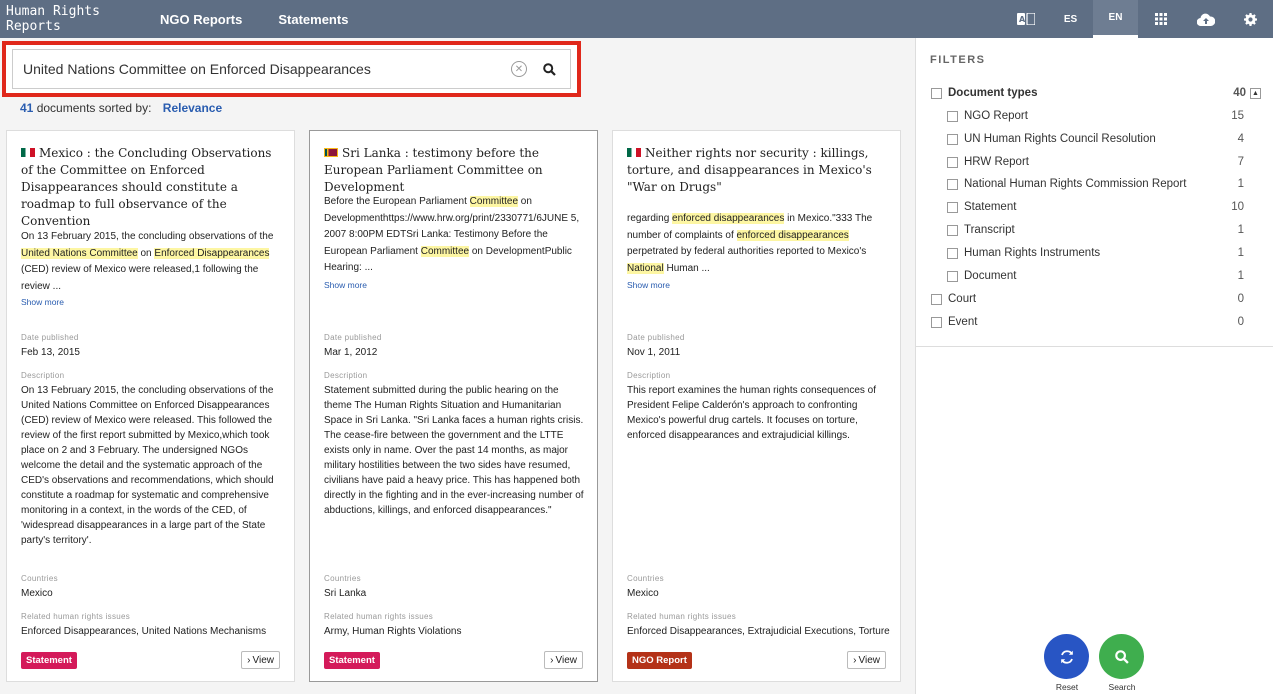 The image size is (1273, 694). What do you see at coordinates (1205, 19) in the screenshot?
I see `cloud-upload-icon` at bounding box center [1205, 19].